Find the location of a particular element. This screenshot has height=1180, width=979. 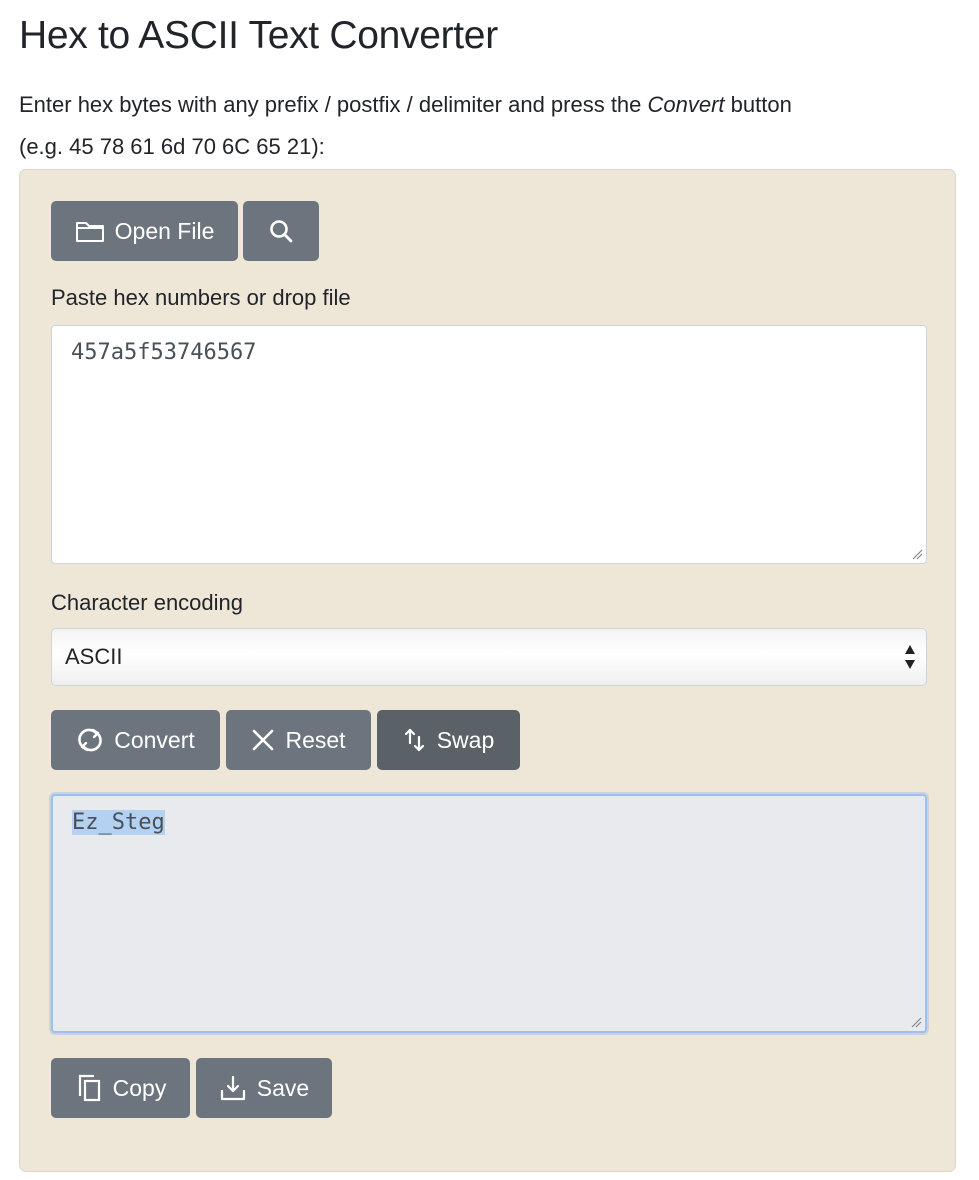

intro-emphasis: Convert is located at coordinates (686, 104).